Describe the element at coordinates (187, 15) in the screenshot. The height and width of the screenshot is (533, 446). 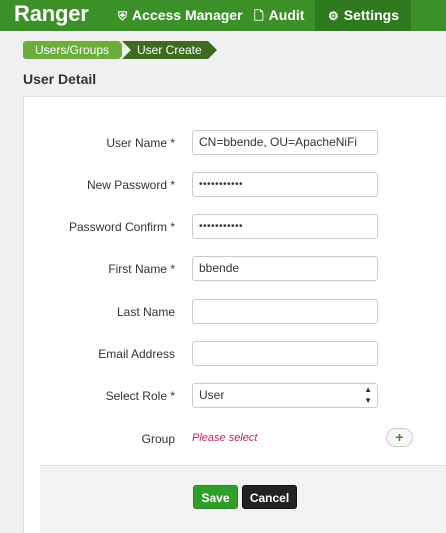
I see `nav-access-manager-label: Access Manager` at that location.